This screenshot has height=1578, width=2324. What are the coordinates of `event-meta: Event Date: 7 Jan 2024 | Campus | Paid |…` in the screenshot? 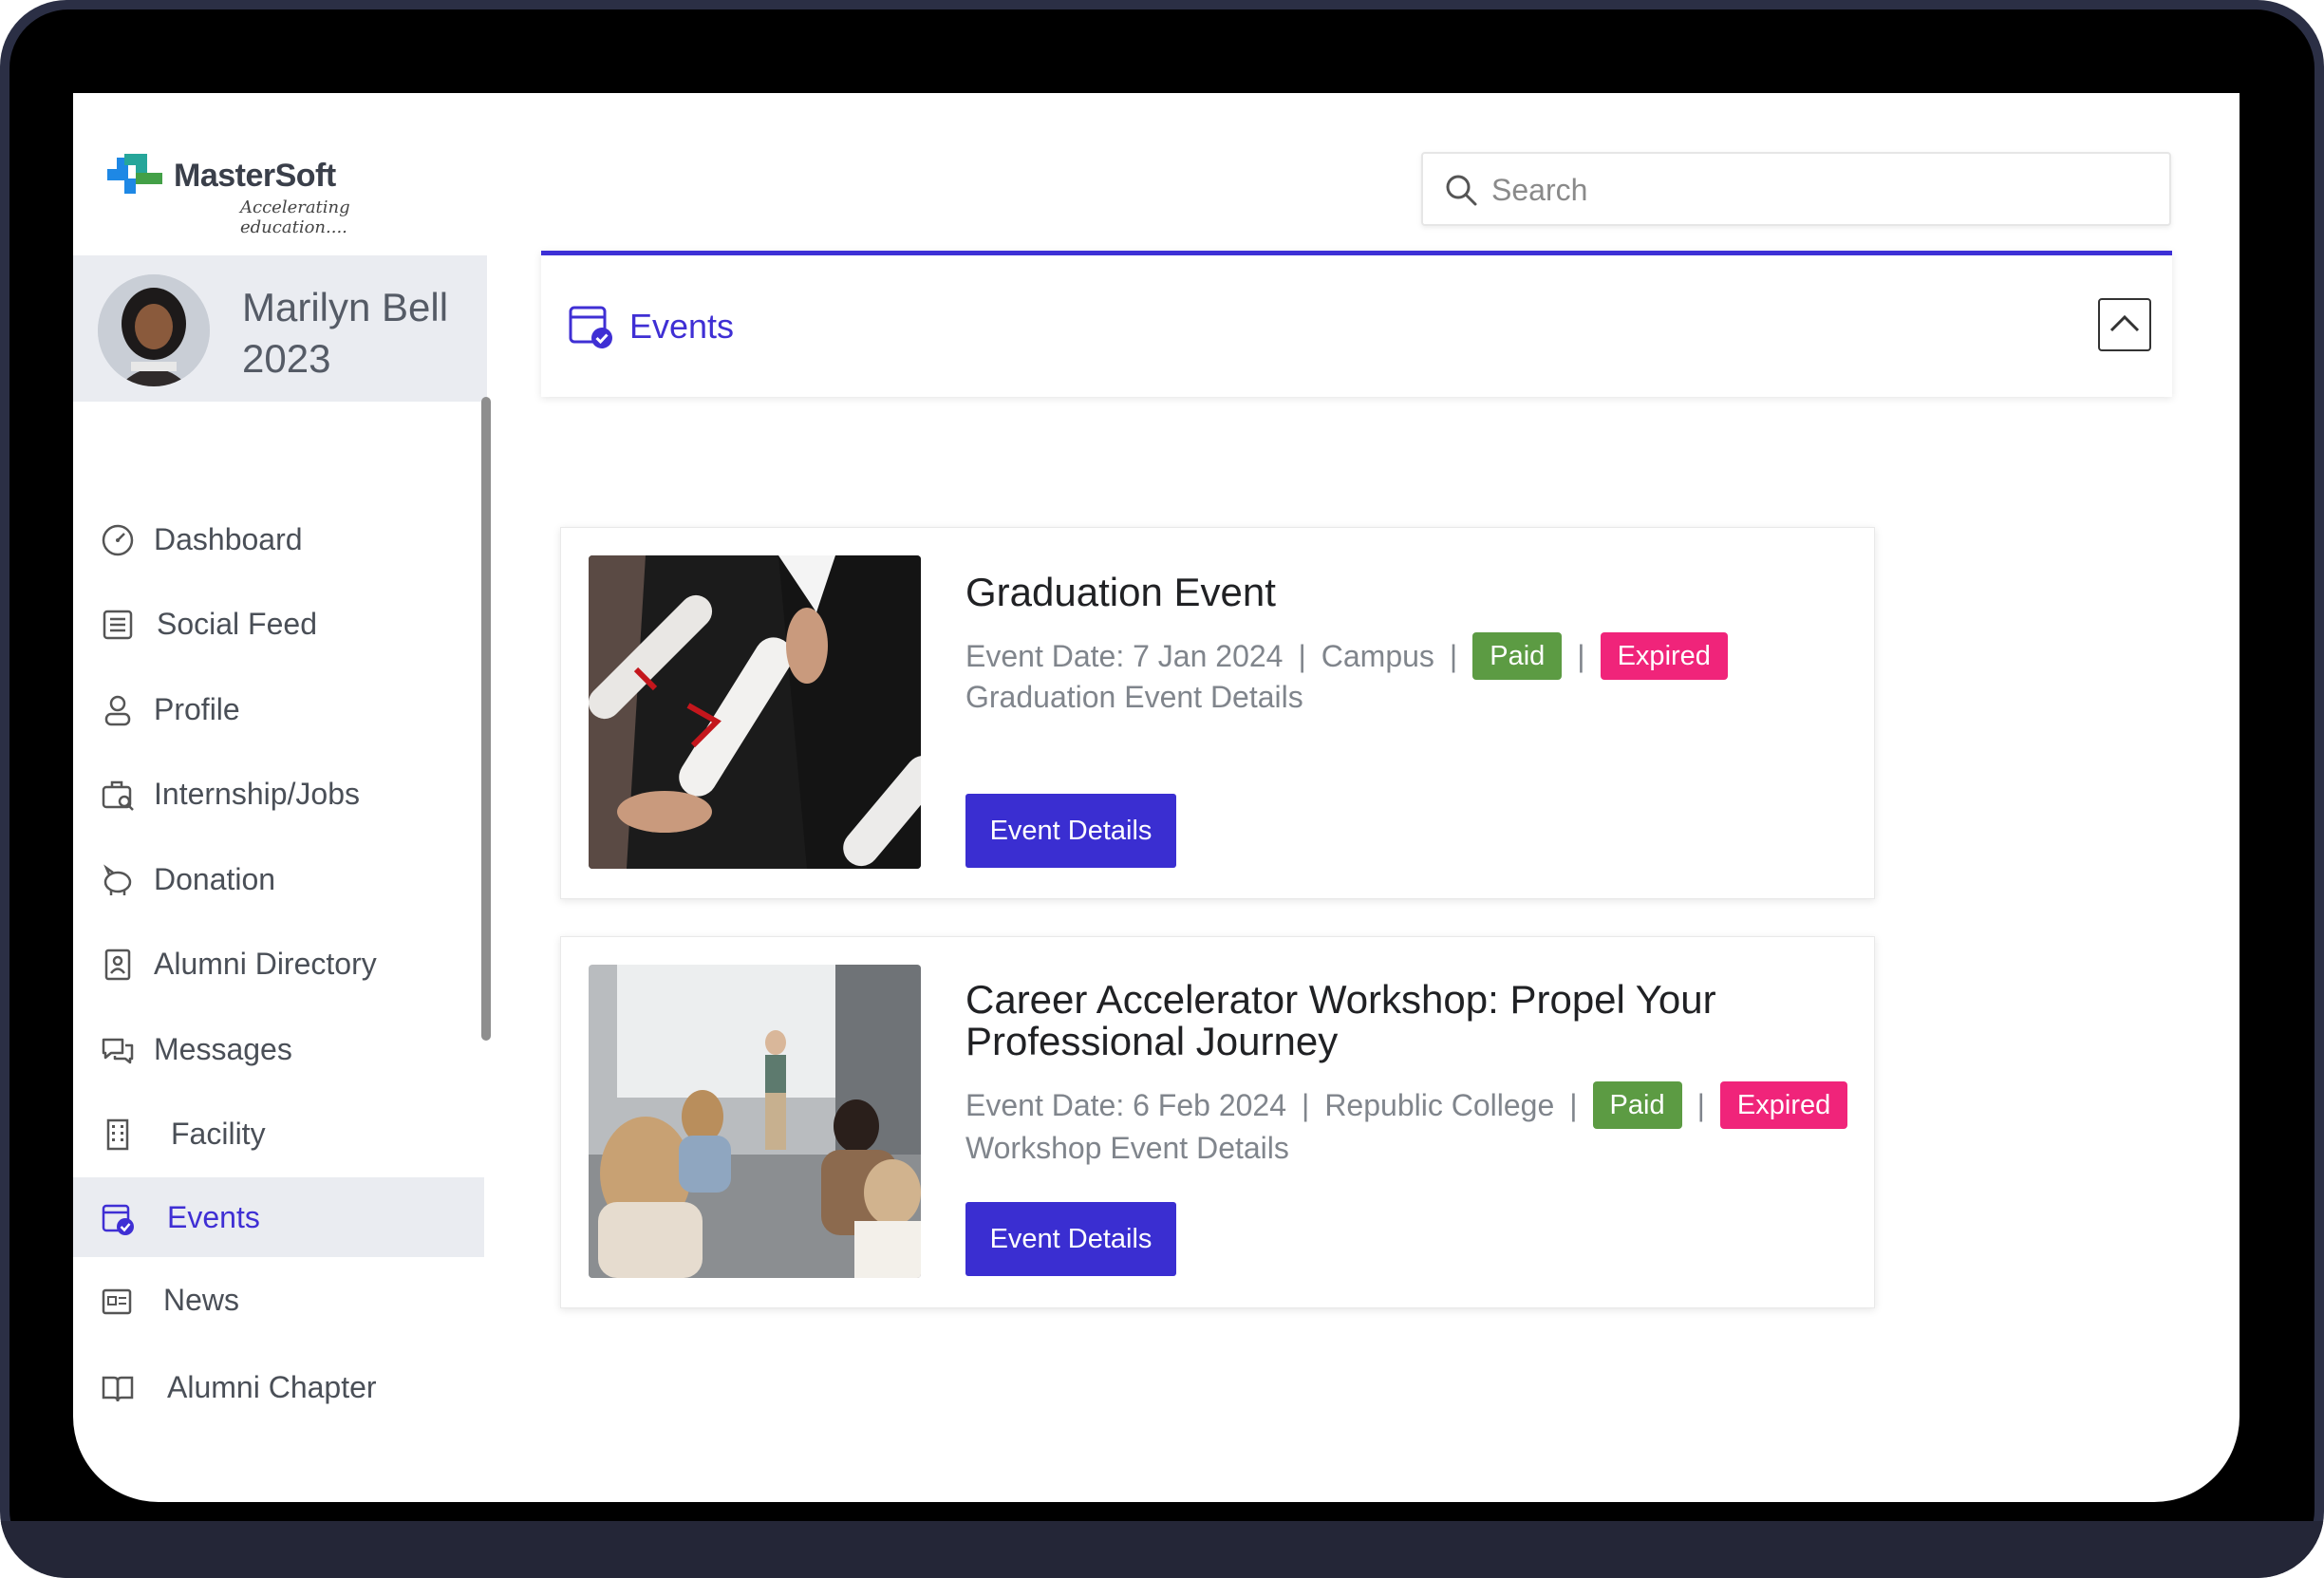 It's located at (1346, 656).